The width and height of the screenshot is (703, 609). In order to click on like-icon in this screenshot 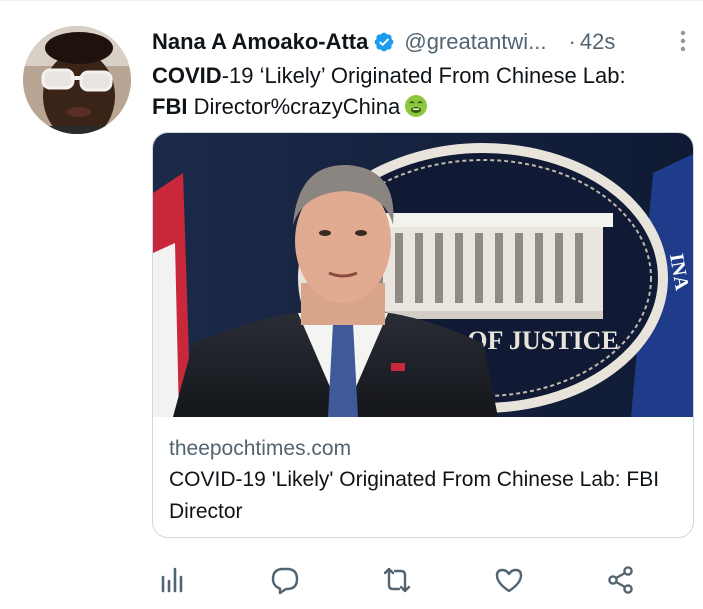, I will do `click(509, 580)`.